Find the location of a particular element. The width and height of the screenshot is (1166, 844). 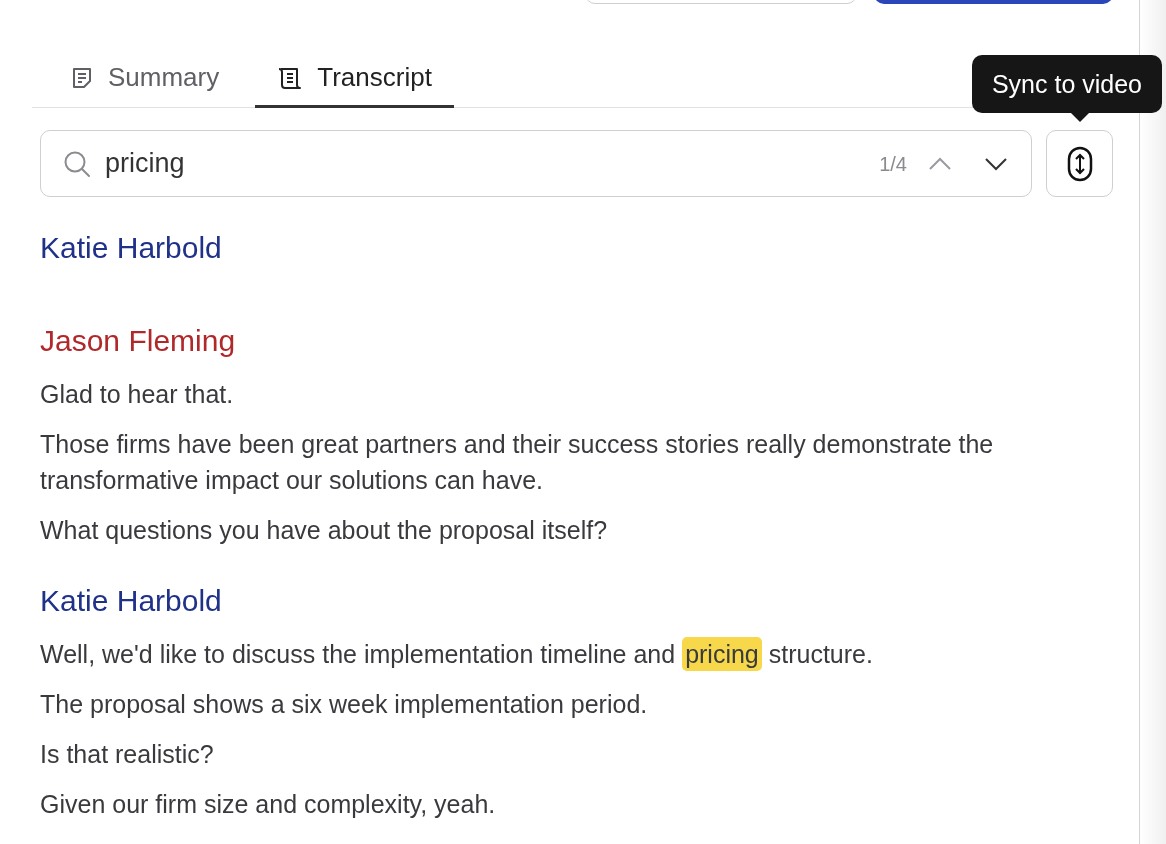

sync-button is located at coordinates (1079, 163).